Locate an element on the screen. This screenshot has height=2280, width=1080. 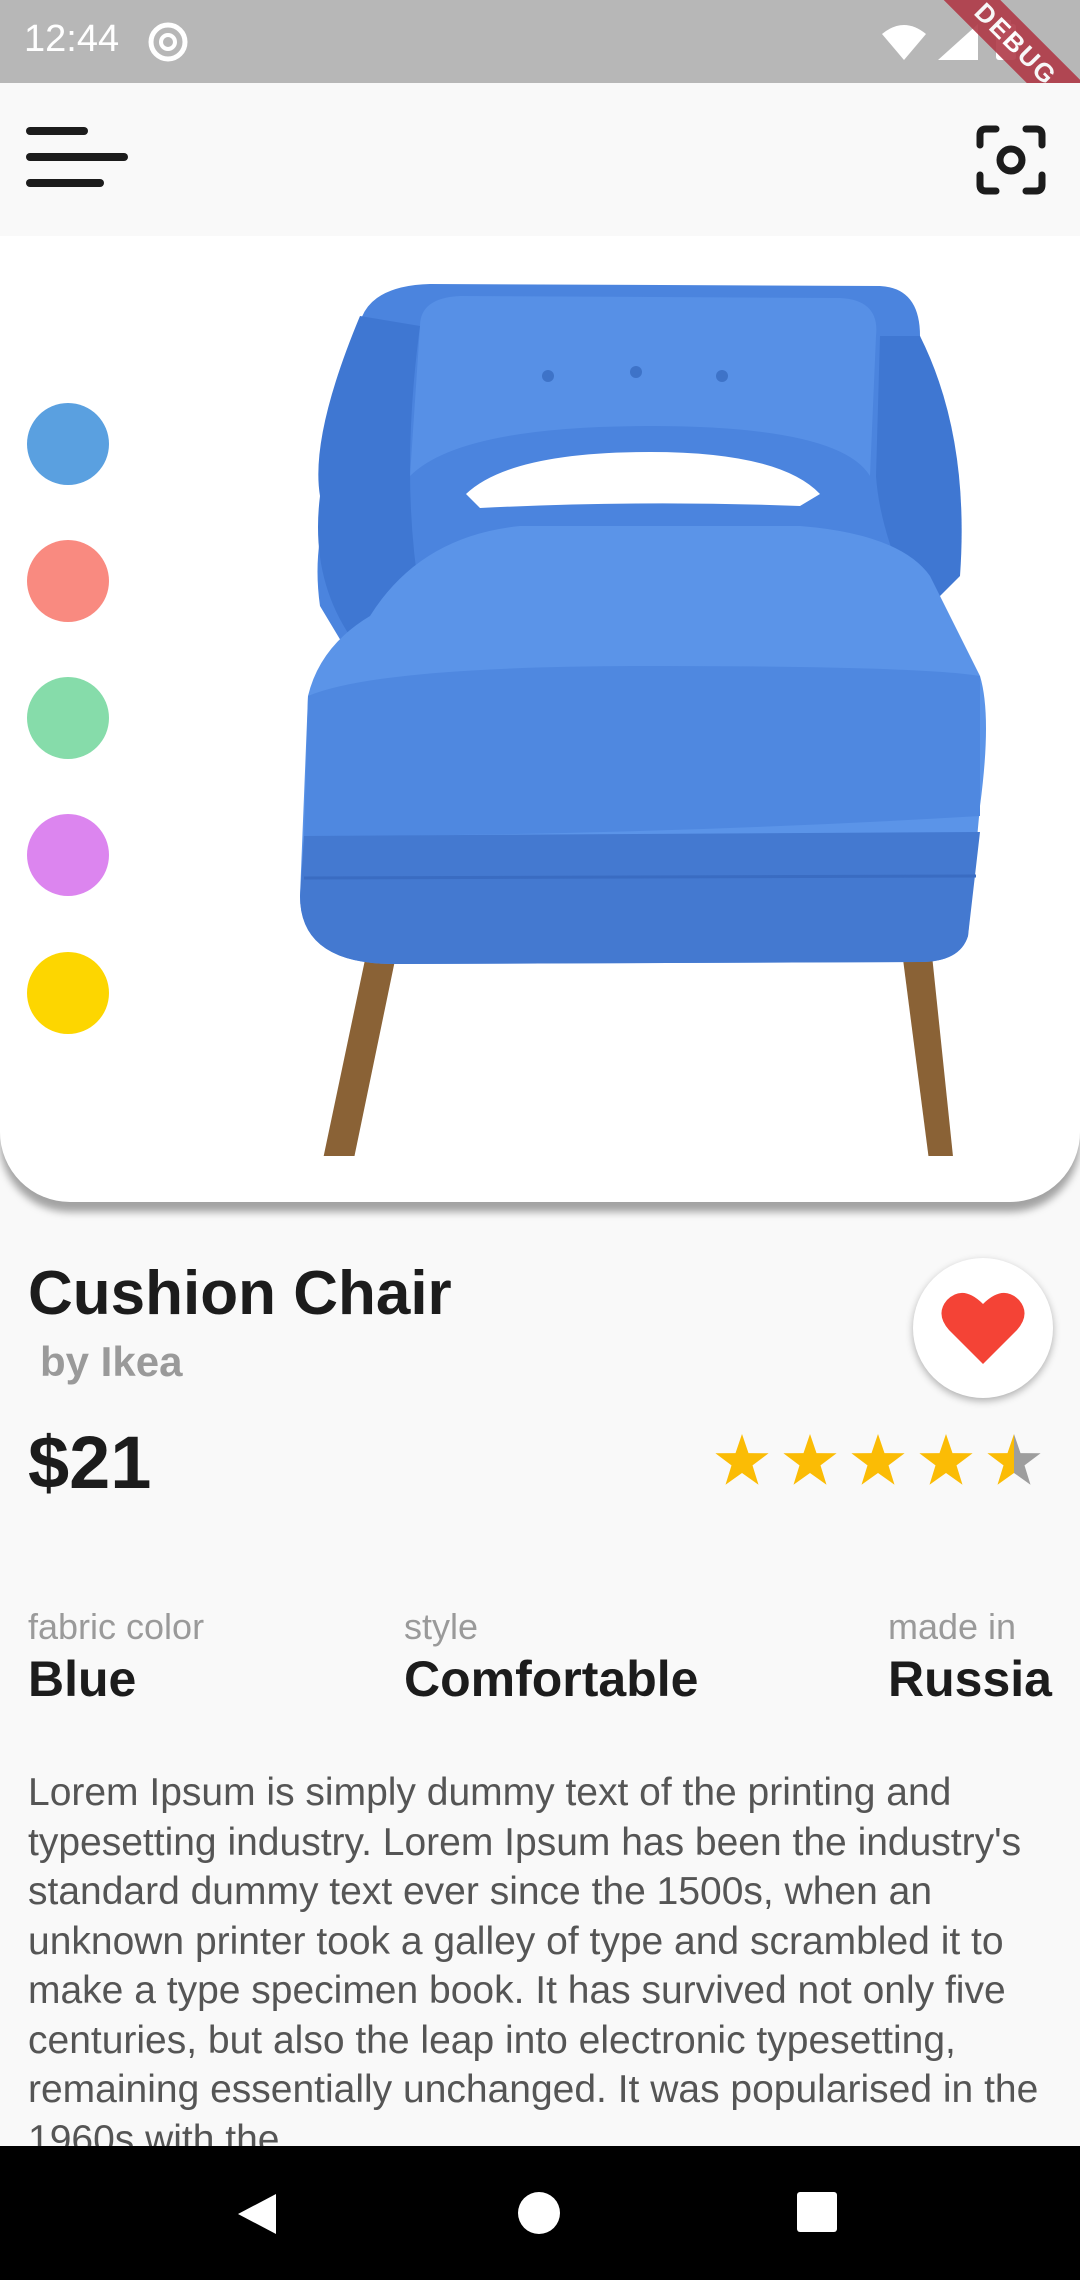
style-value: Comfortable is located at coordinates (551, 1679).